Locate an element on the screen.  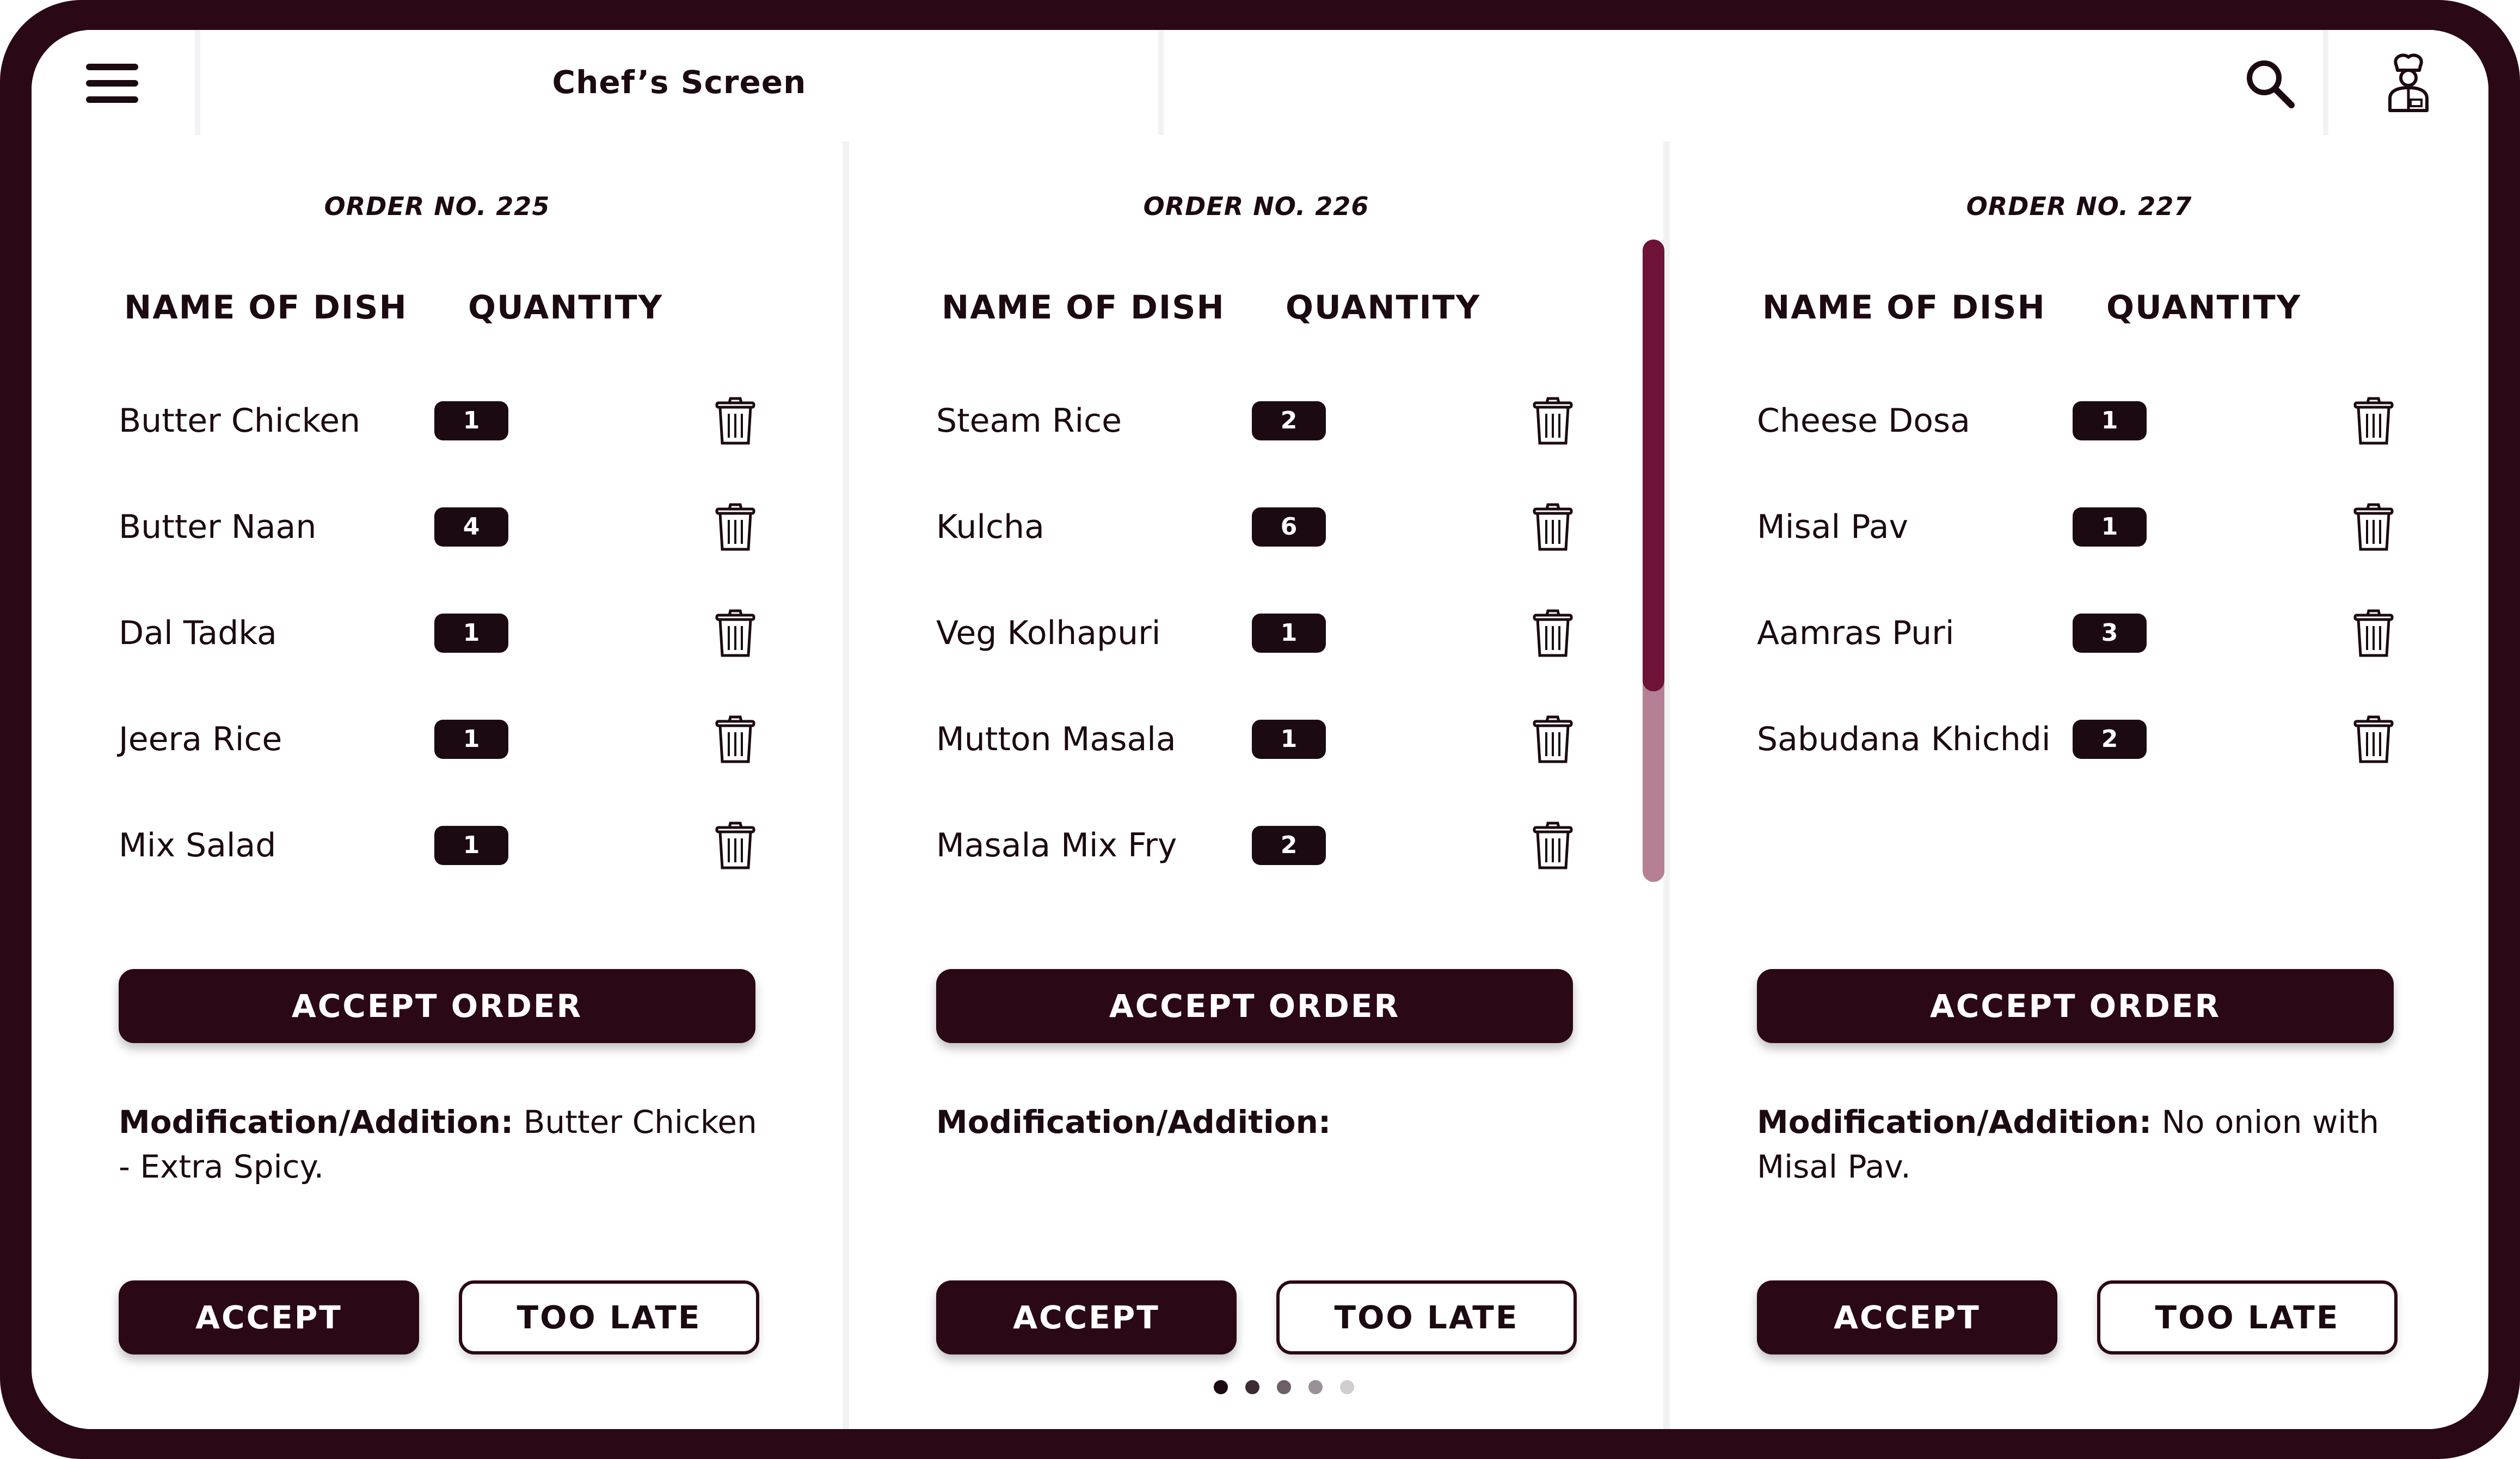
page-title: Chef’s Screen is located at coordinates (679, 82).